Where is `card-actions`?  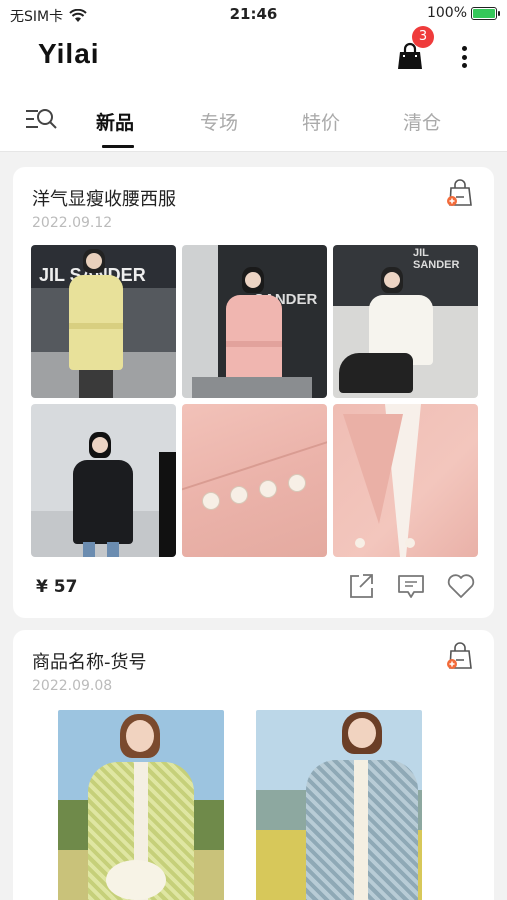
card-actions is located at coordinates (411, 586).